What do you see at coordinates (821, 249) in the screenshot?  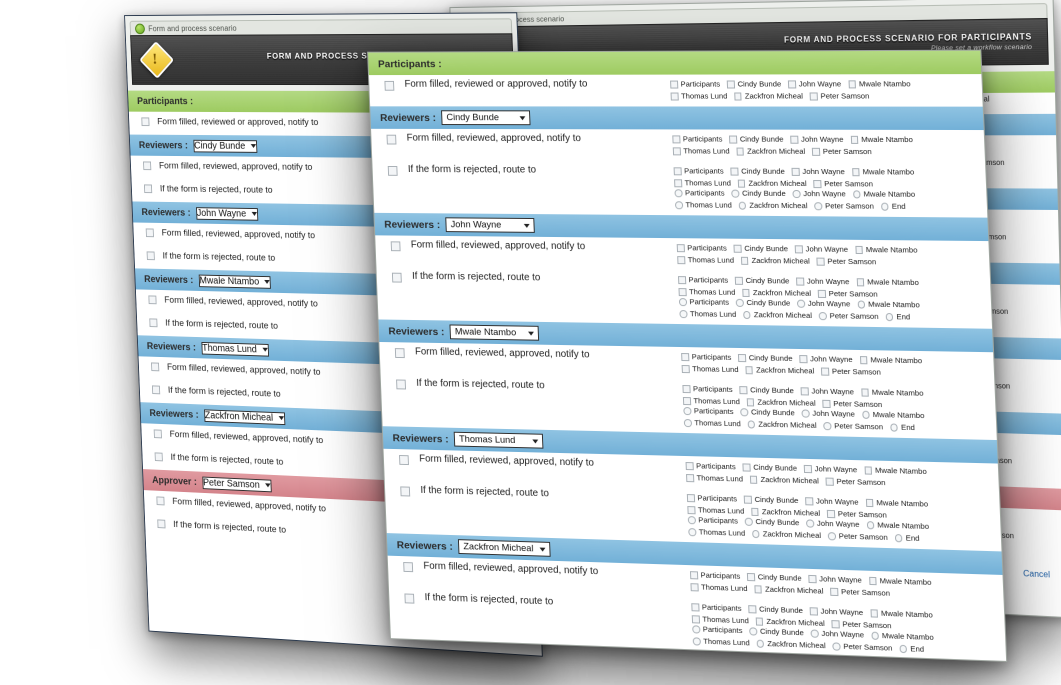 I see `notify-row-target-option: John Wayne` at bounding box center [821, 249].